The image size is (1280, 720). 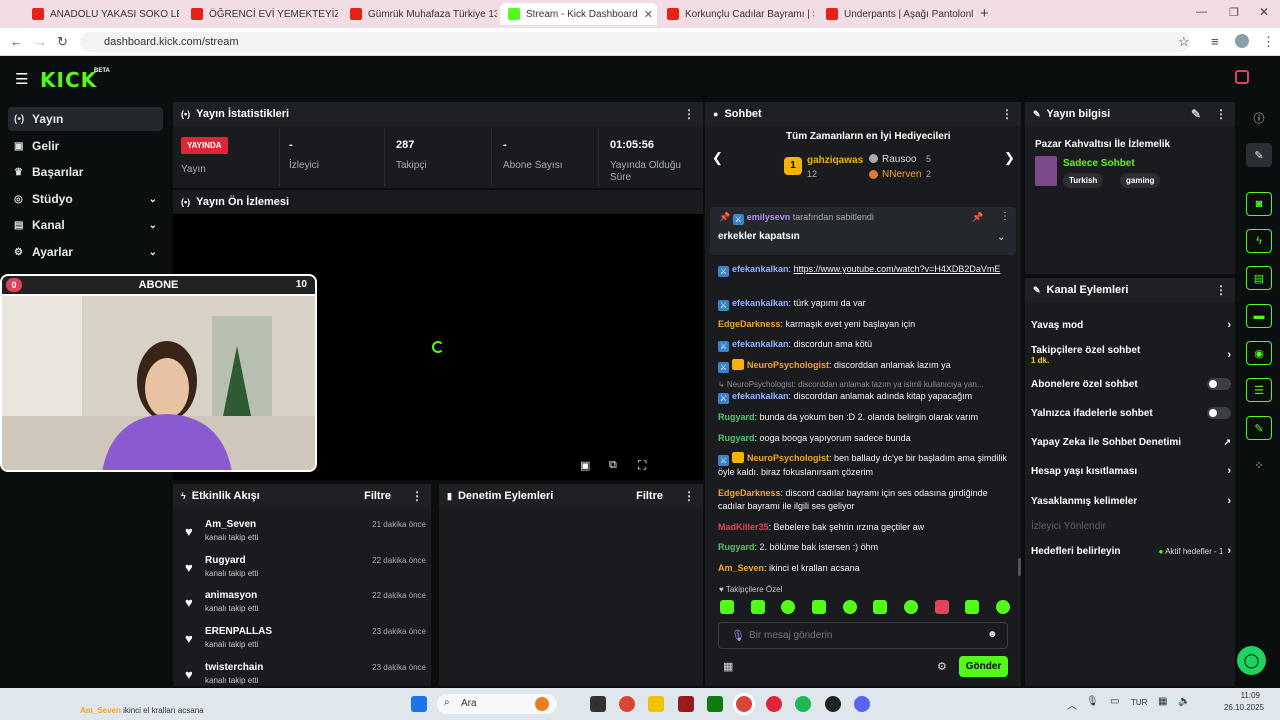 I want to click on nav-item-studyo: ◎ Stüdyo ⌄, so click(x=85, y=199).